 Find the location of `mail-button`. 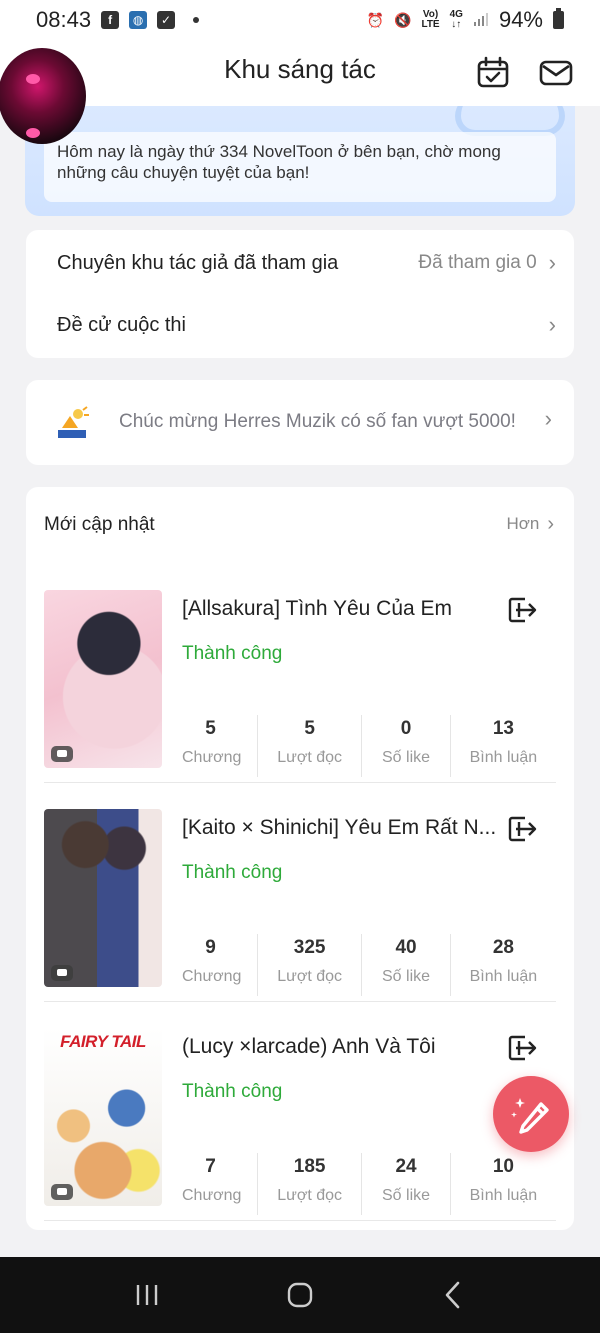

mail-button is located at coordinates (556, 73).